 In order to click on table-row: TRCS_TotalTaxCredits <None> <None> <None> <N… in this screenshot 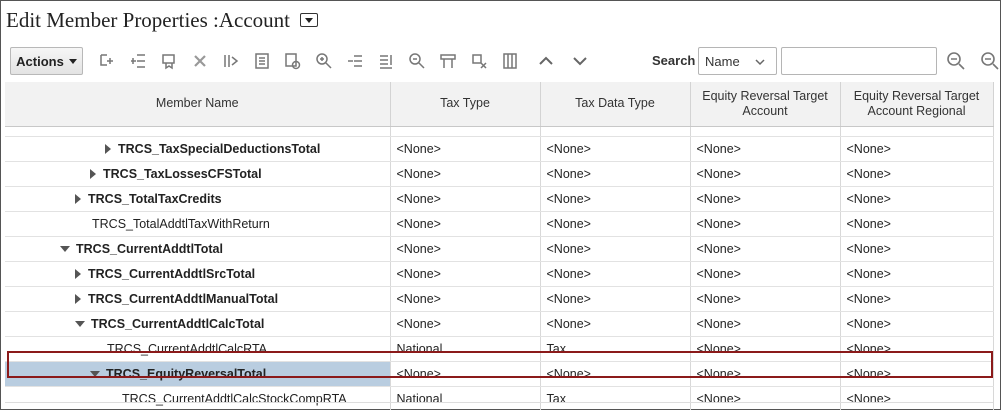, I will do `click(499, 199)`.